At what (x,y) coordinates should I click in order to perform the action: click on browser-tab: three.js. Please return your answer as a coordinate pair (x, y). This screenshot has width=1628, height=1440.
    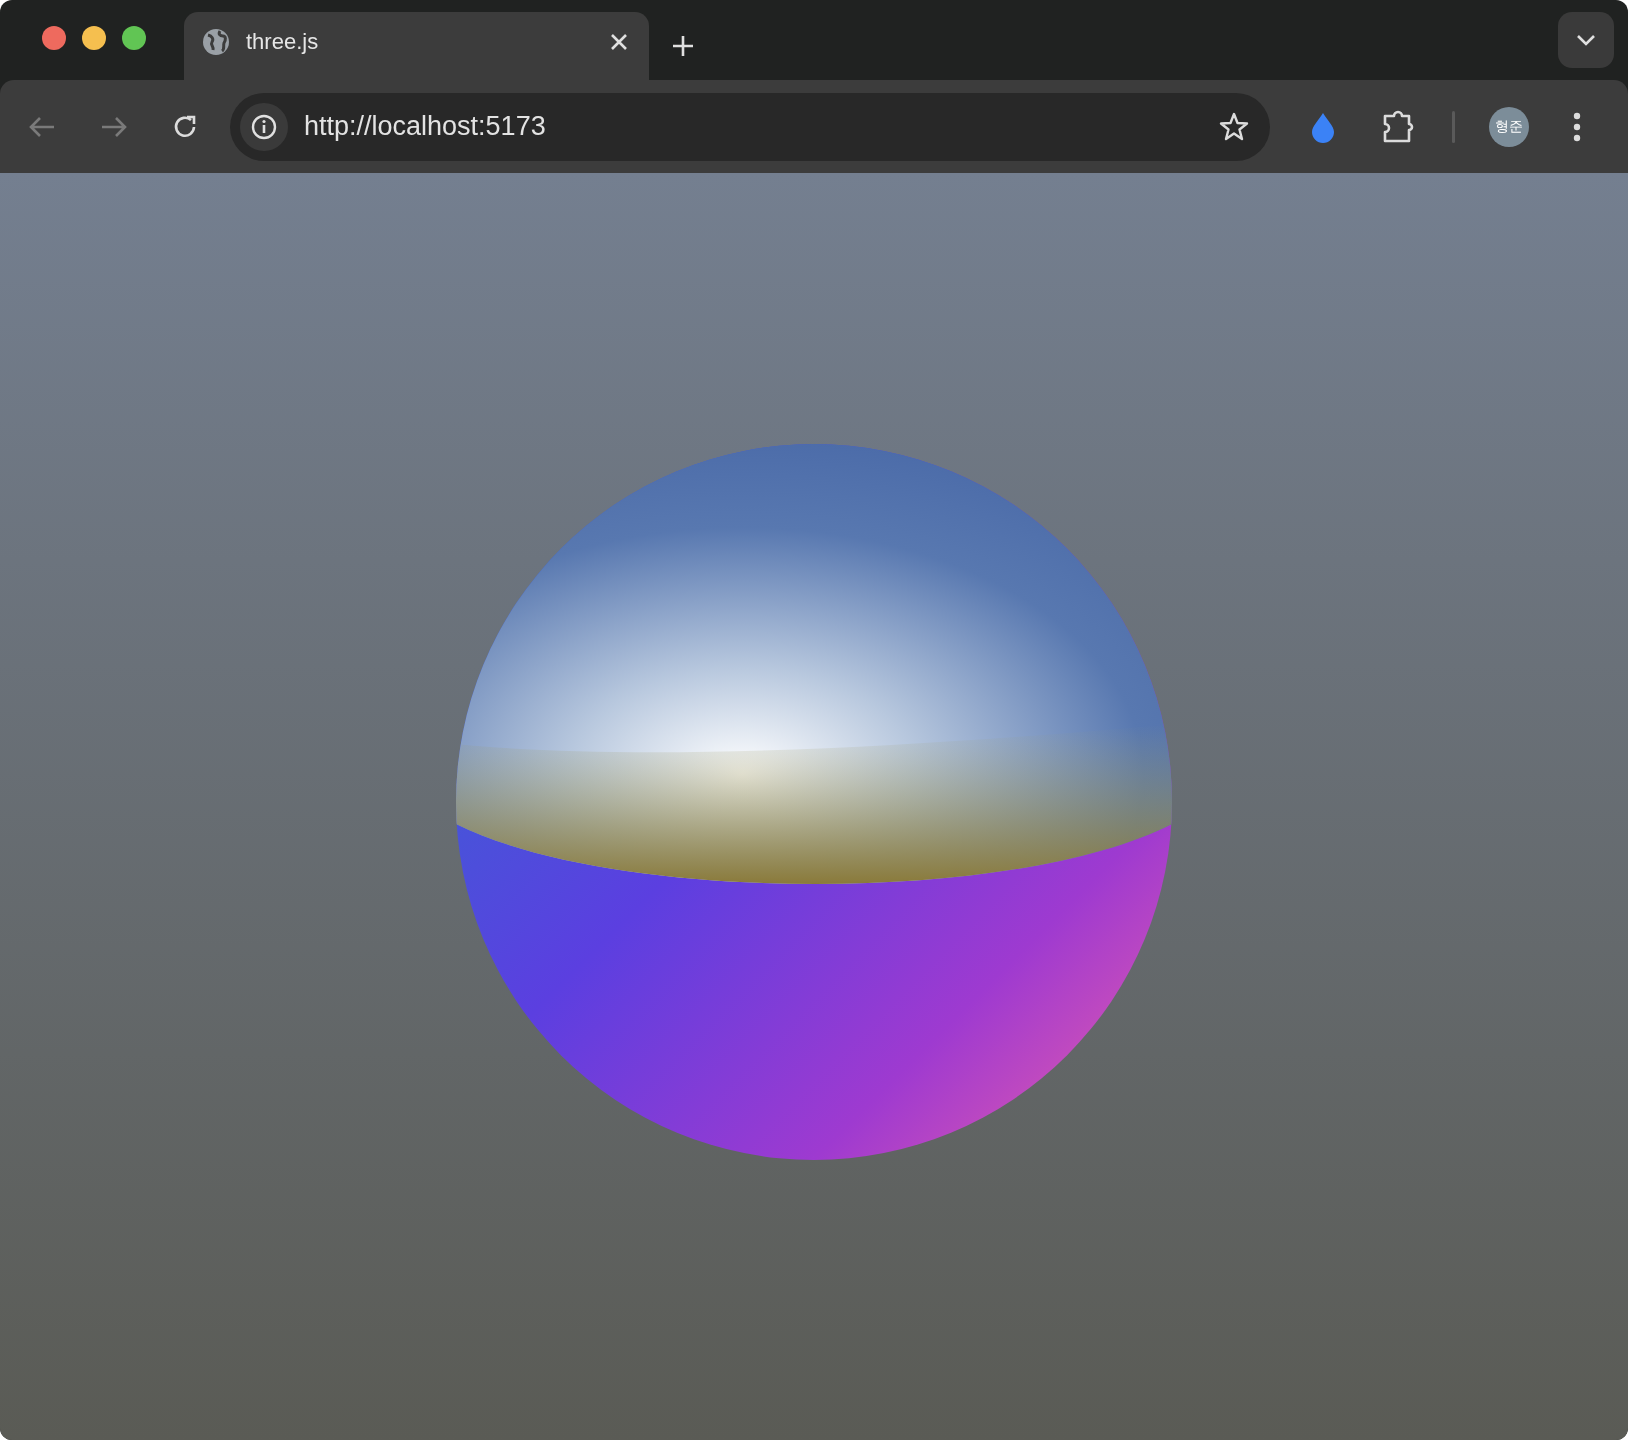
    Looking at the image, I should click on (416, 46).